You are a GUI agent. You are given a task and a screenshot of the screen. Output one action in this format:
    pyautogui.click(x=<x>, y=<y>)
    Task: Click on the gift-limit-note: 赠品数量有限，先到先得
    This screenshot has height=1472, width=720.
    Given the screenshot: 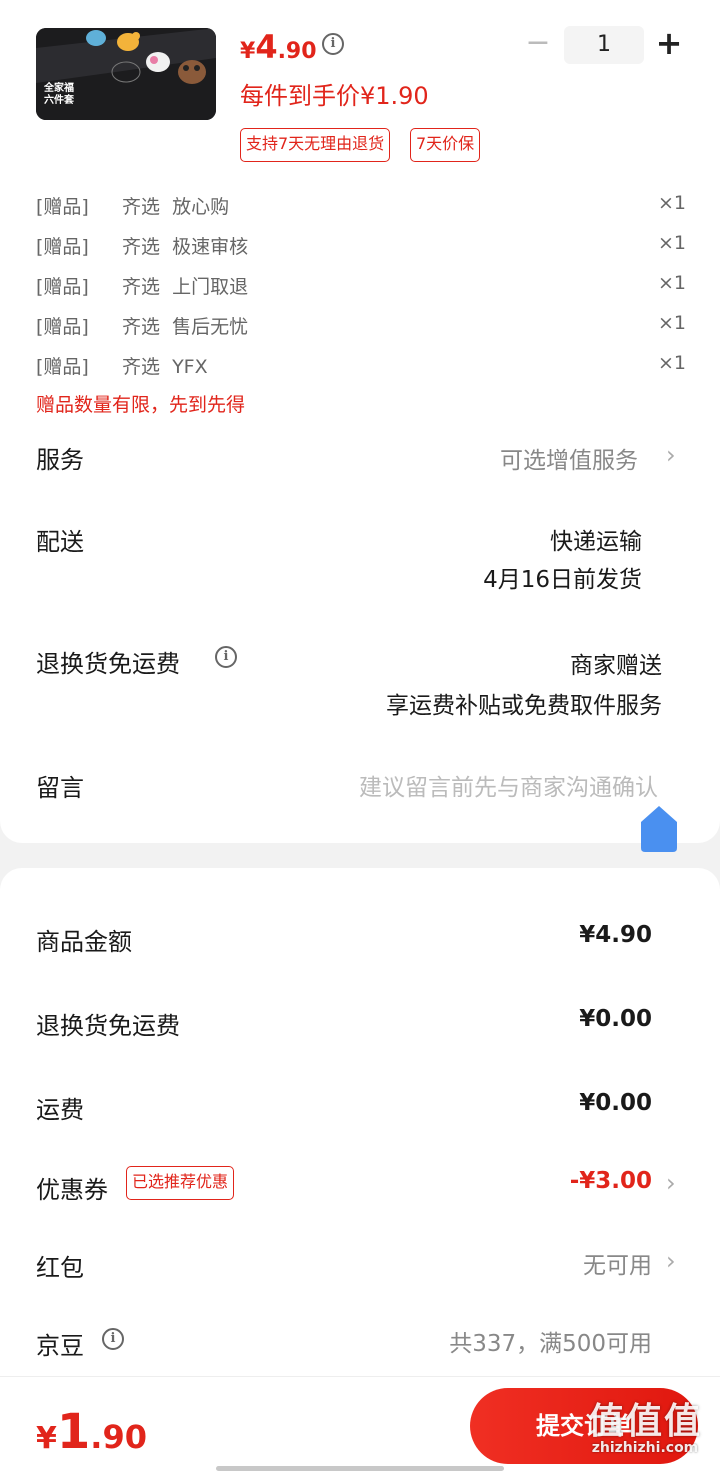 What is the action you would take?
    pyautogui.click(x=141, y=405)
    